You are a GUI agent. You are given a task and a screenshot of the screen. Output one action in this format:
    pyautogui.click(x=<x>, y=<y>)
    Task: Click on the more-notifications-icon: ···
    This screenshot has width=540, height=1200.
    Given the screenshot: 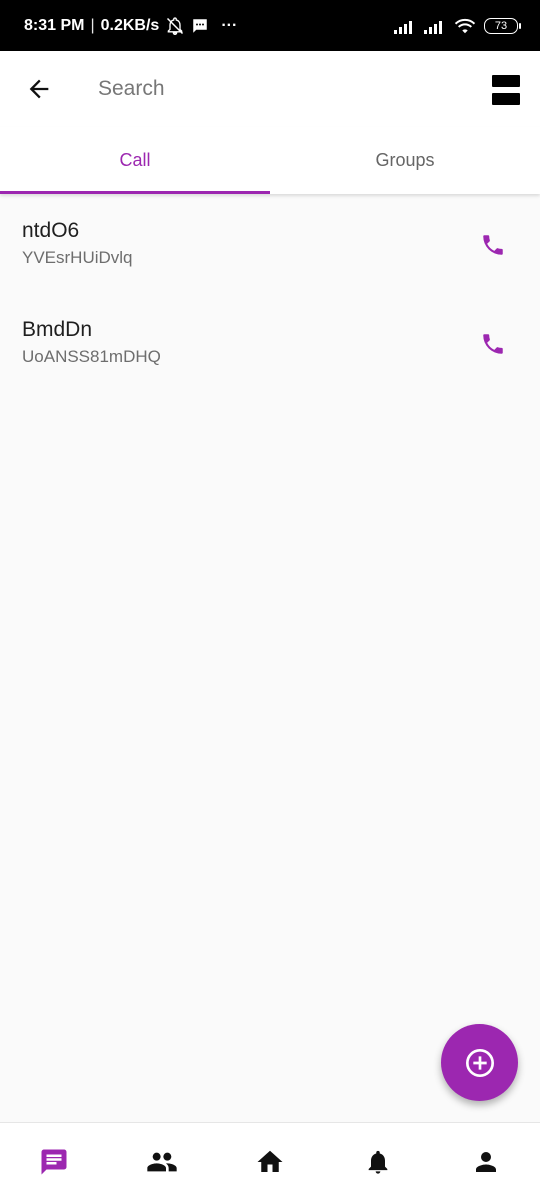 What is the action you would take?
    pyautogui.click(x=229, y=25)
    